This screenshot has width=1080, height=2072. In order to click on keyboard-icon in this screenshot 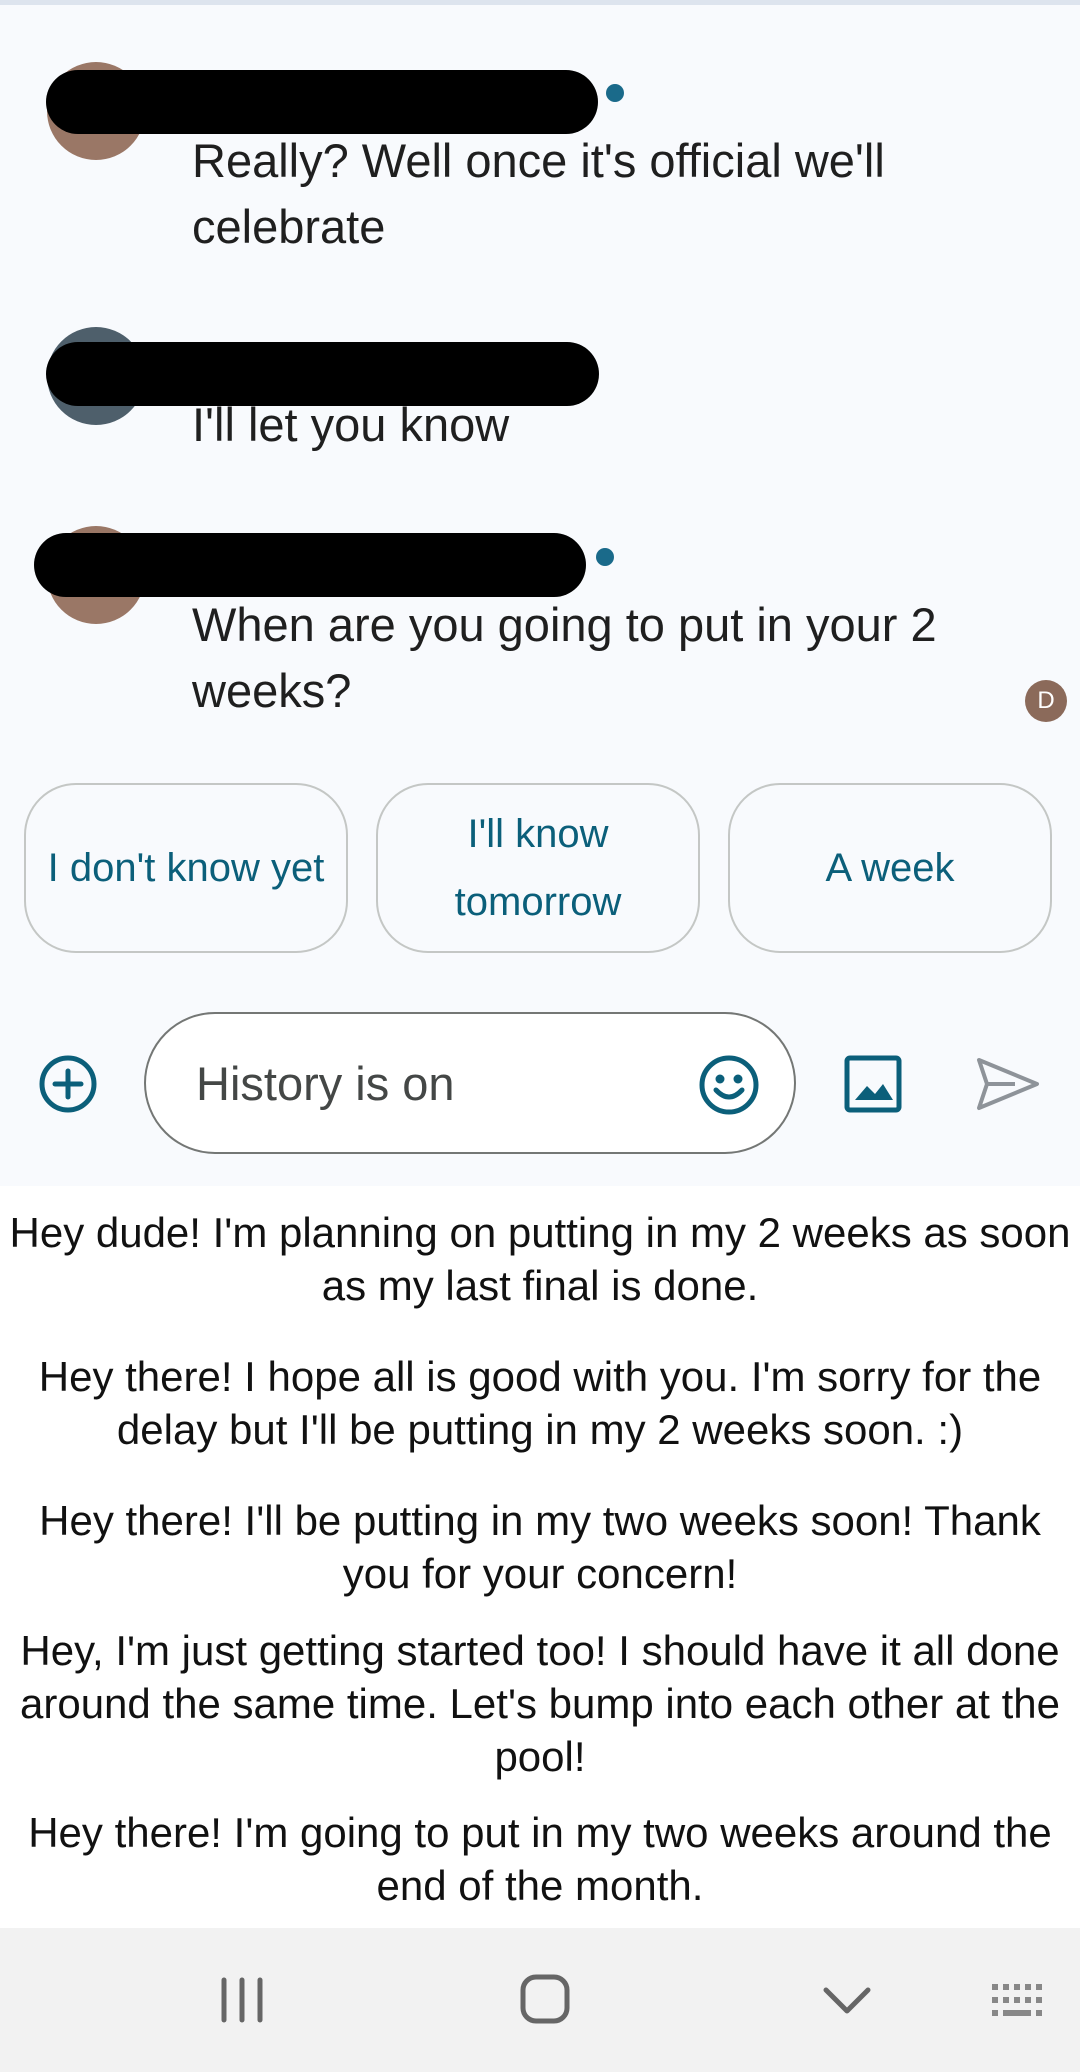, I will do `click(1020, 2004)`.